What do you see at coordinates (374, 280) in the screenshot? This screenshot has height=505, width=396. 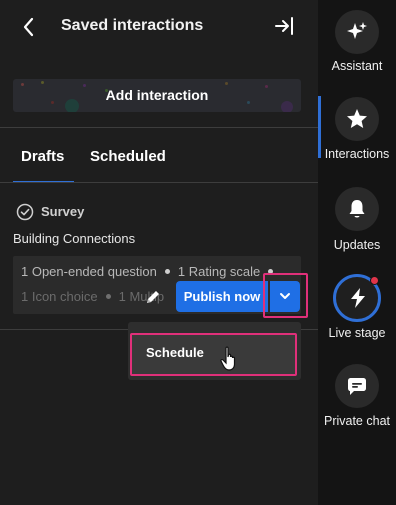 I see `notification-dot` at bounding box center [374, 280].